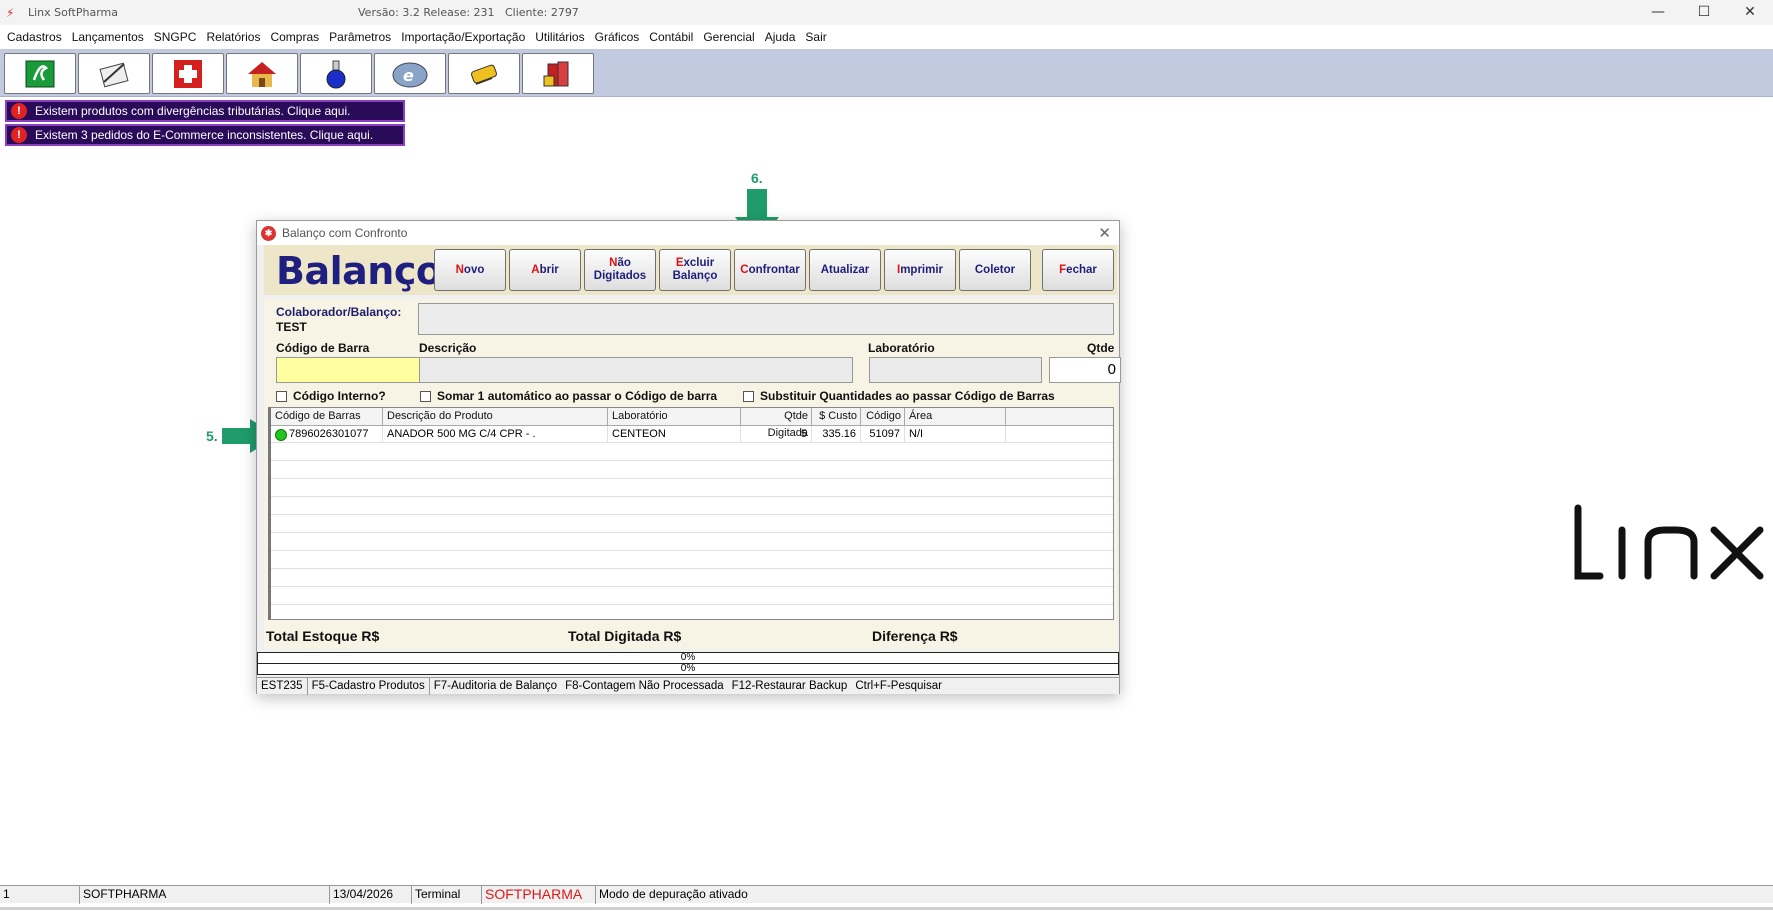 Image resolution: width=1773 pixels, height=916 pixels. What do you see at coordinates (688, 669) in the screenshot?
I see `progress-bar-2: 0%` at bounding box center [688, 669].